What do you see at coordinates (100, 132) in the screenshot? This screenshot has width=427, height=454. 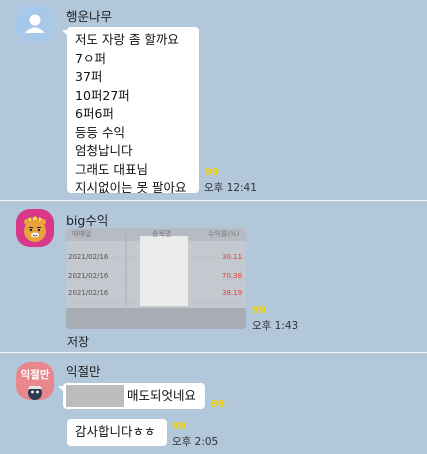 I see `message-line: 등등 수익` at bounding box center [100, 132].